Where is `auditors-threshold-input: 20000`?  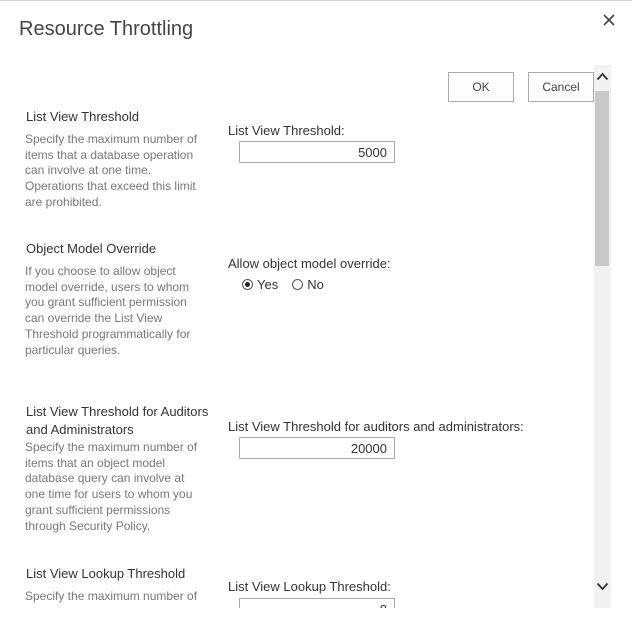 auditors-threshold-input: 20000 is located at coordinates (317, 448).